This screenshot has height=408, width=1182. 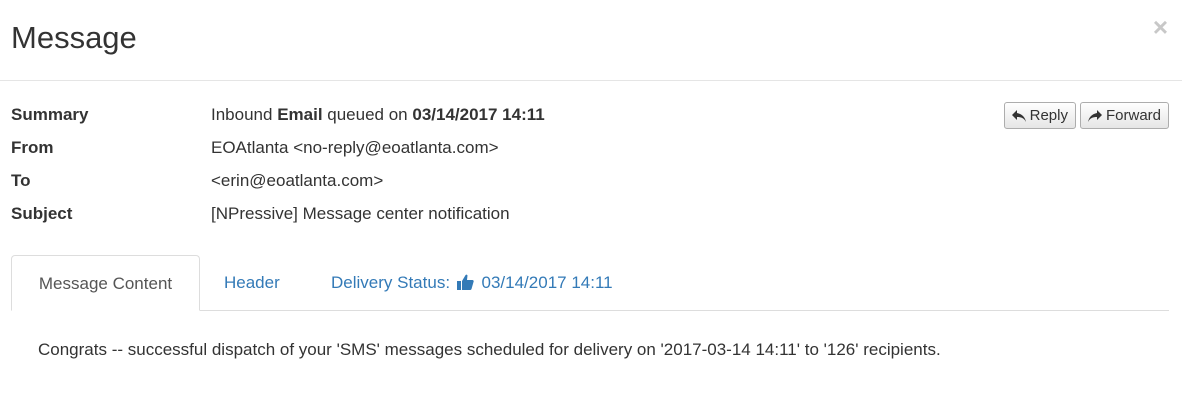 What do you see at coordinates (355, 147) in the screenshot?
I see `from-value: EOAtlanta <no-reply@eoatlanta.com>` at bounding box center [355, 147].